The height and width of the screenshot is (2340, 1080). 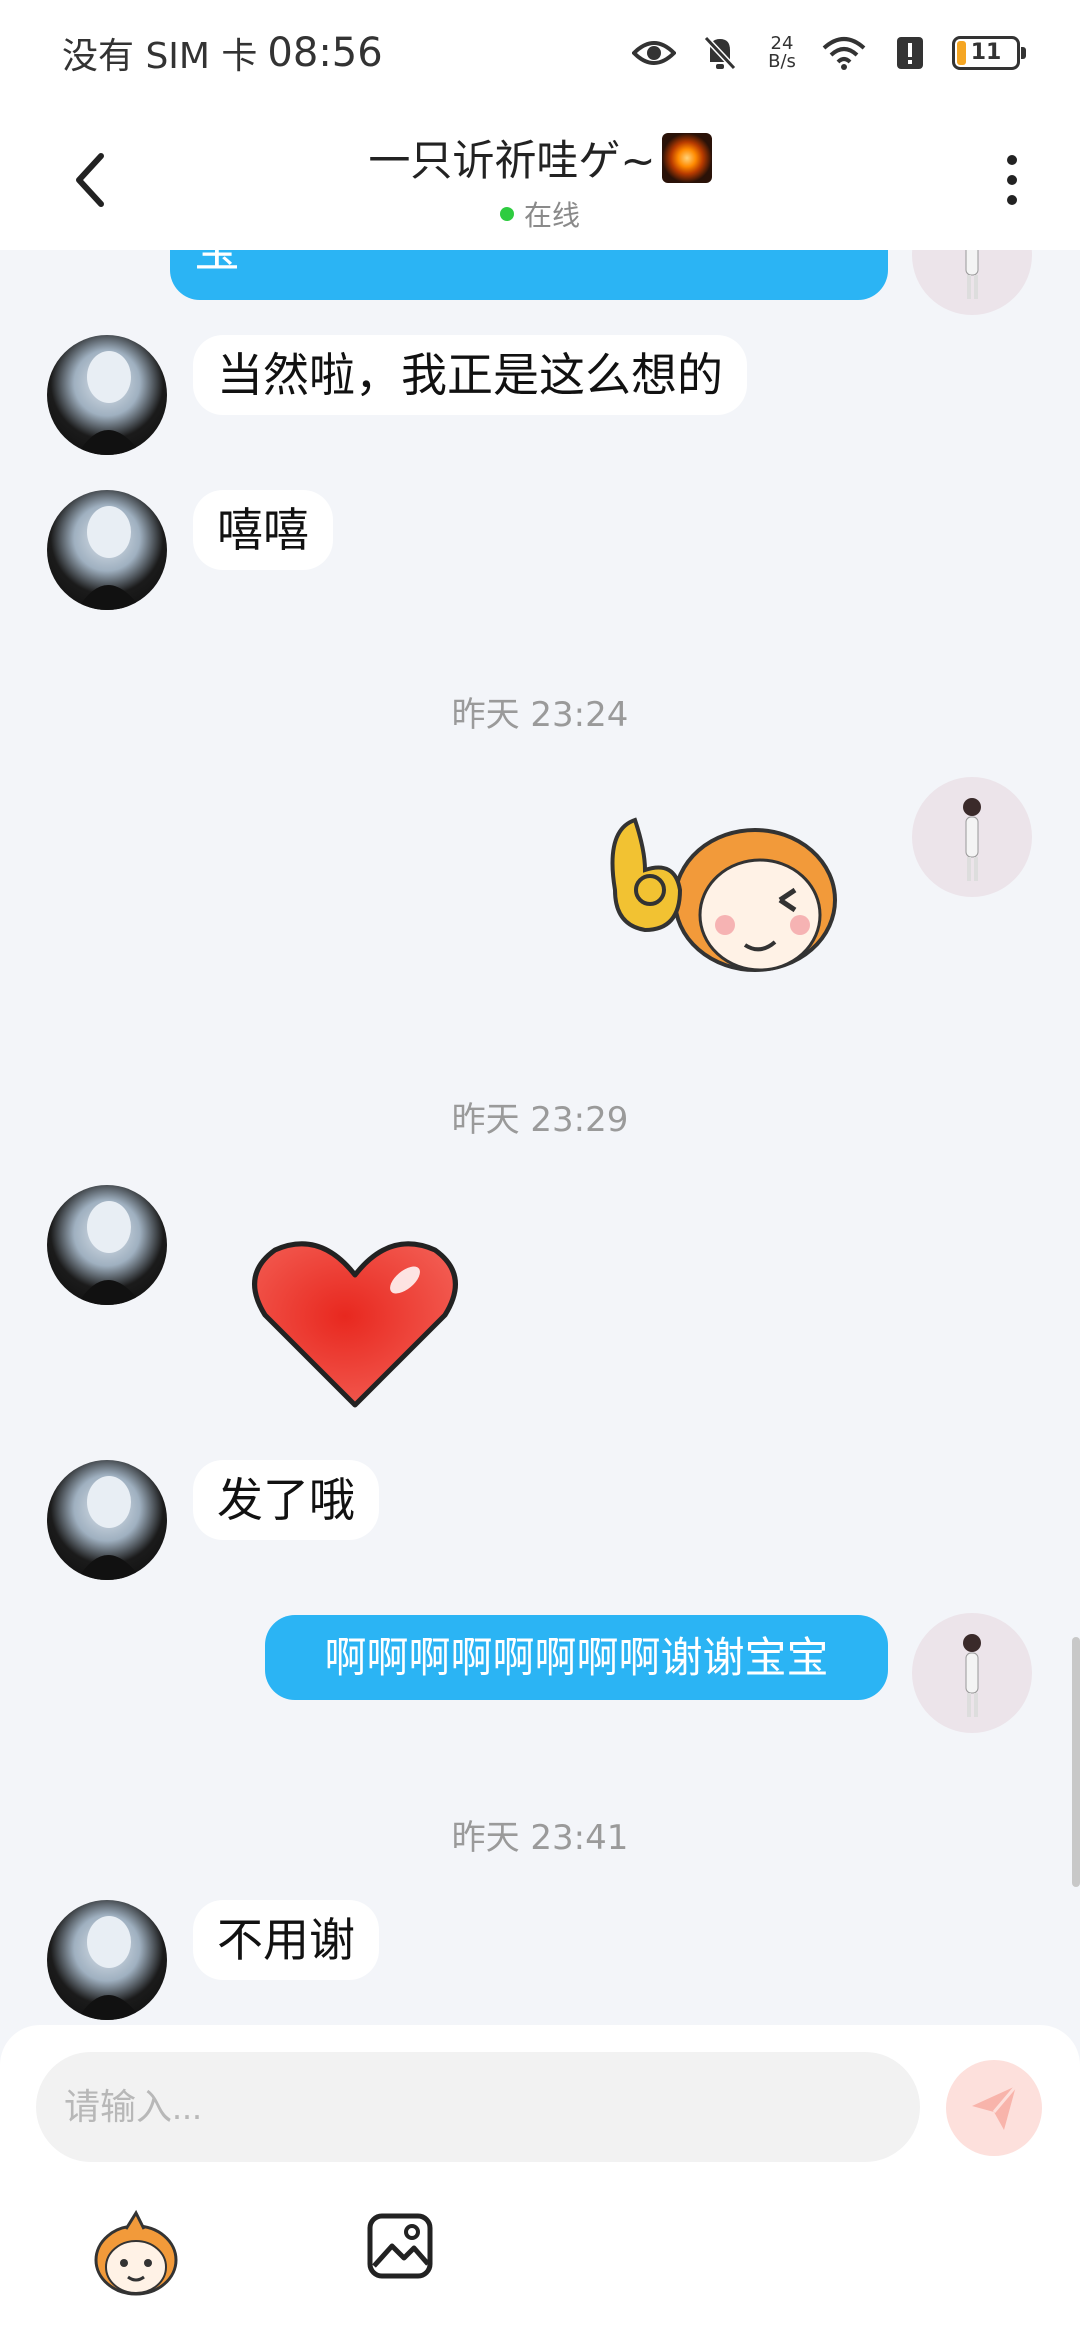 I want to click on net-speed-value: 24, so click(x=782, y=43).